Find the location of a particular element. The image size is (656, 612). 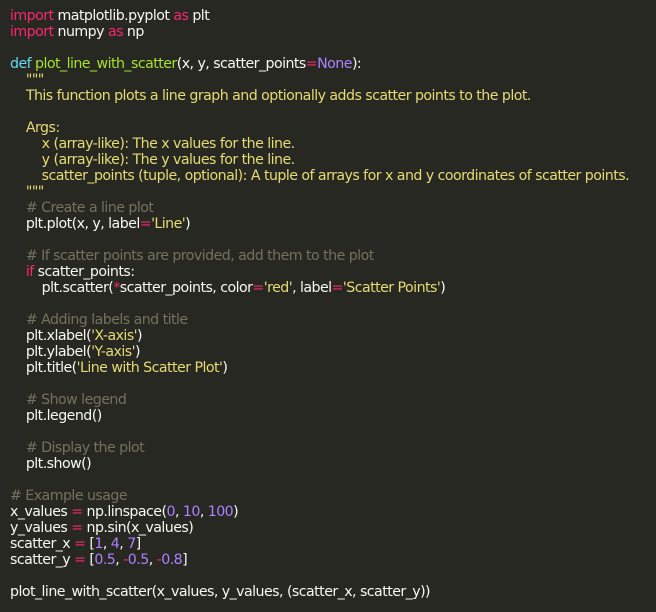

constant-token: None is located at coordinates (334, 64).